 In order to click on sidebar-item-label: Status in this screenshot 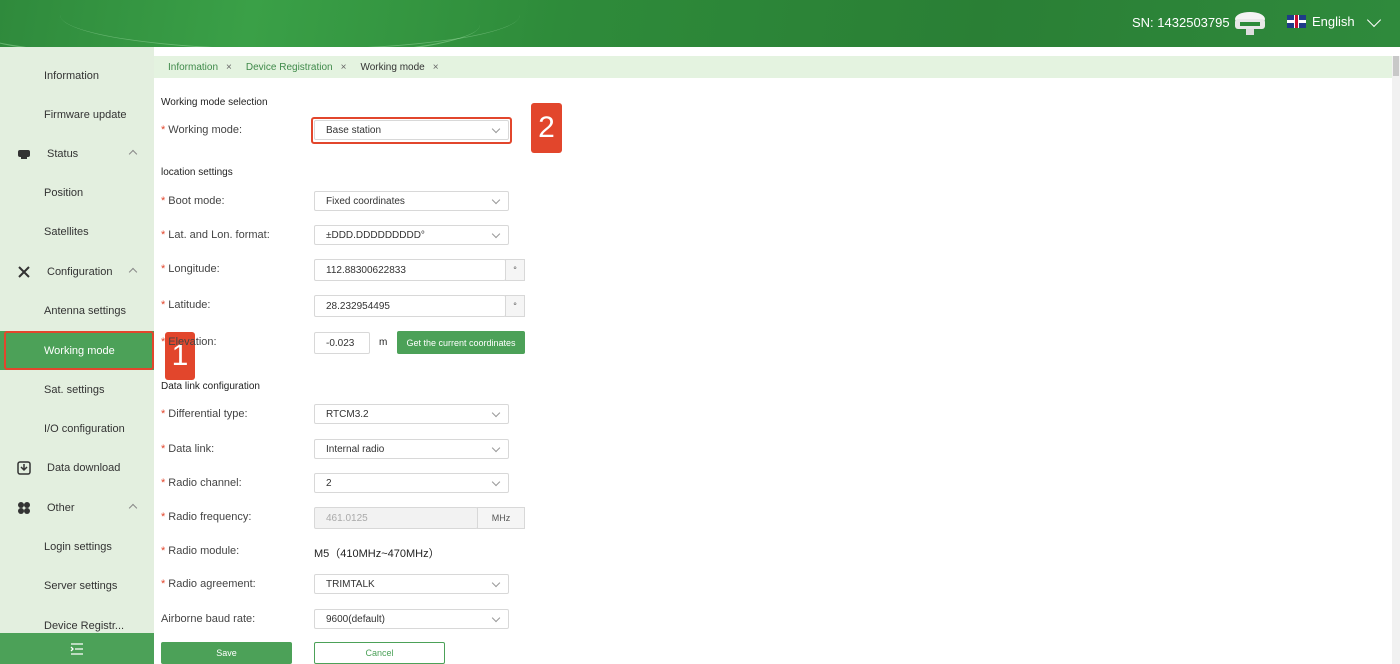, I will do `click(63, 153)`.